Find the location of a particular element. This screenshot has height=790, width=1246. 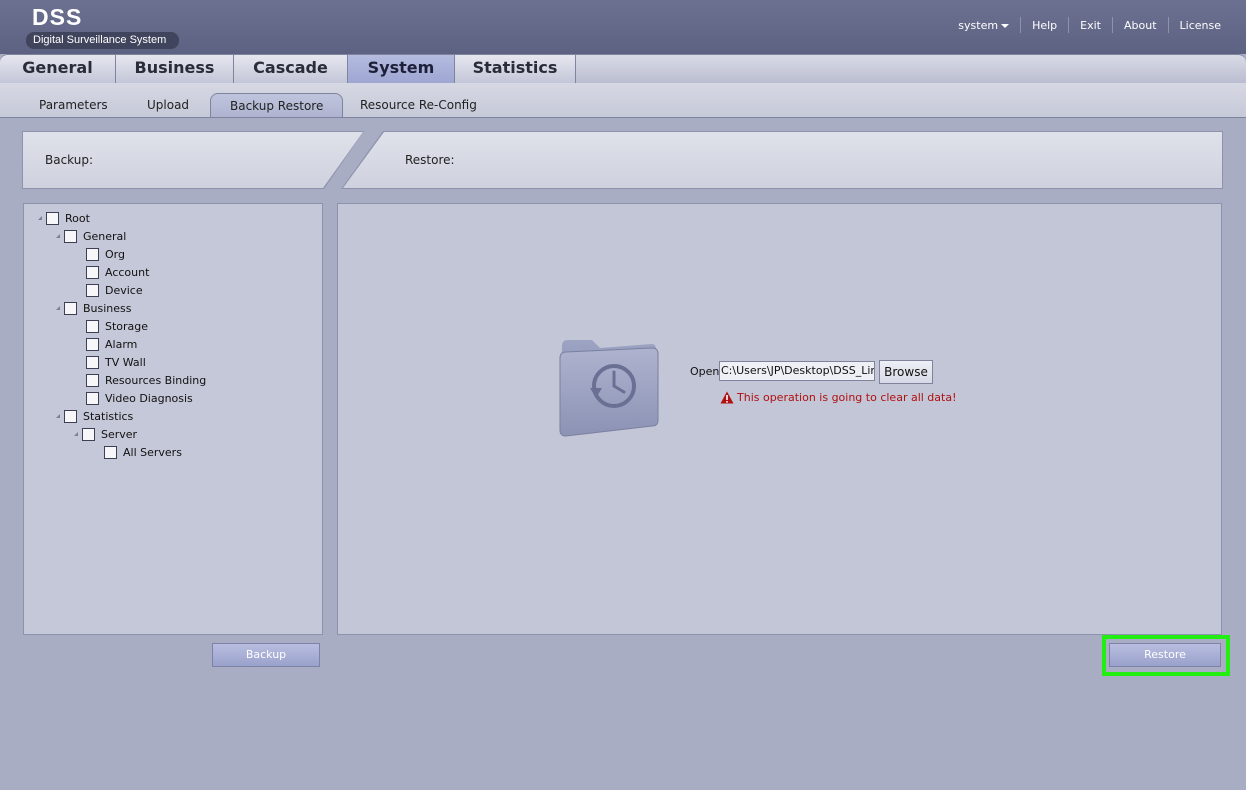

exit-link: Exit is located at coordinates (1090, 25).